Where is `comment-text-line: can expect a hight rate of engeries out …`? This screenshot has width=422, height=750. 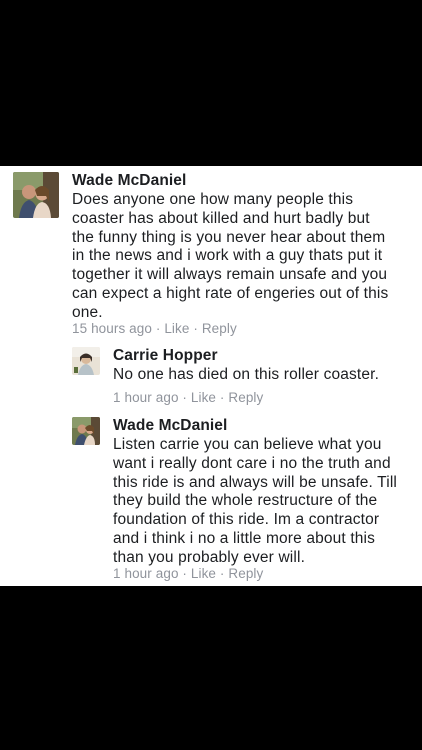 comment-text-line: can expect a hight rate of engeries out … is located at coordinates (230, 293).